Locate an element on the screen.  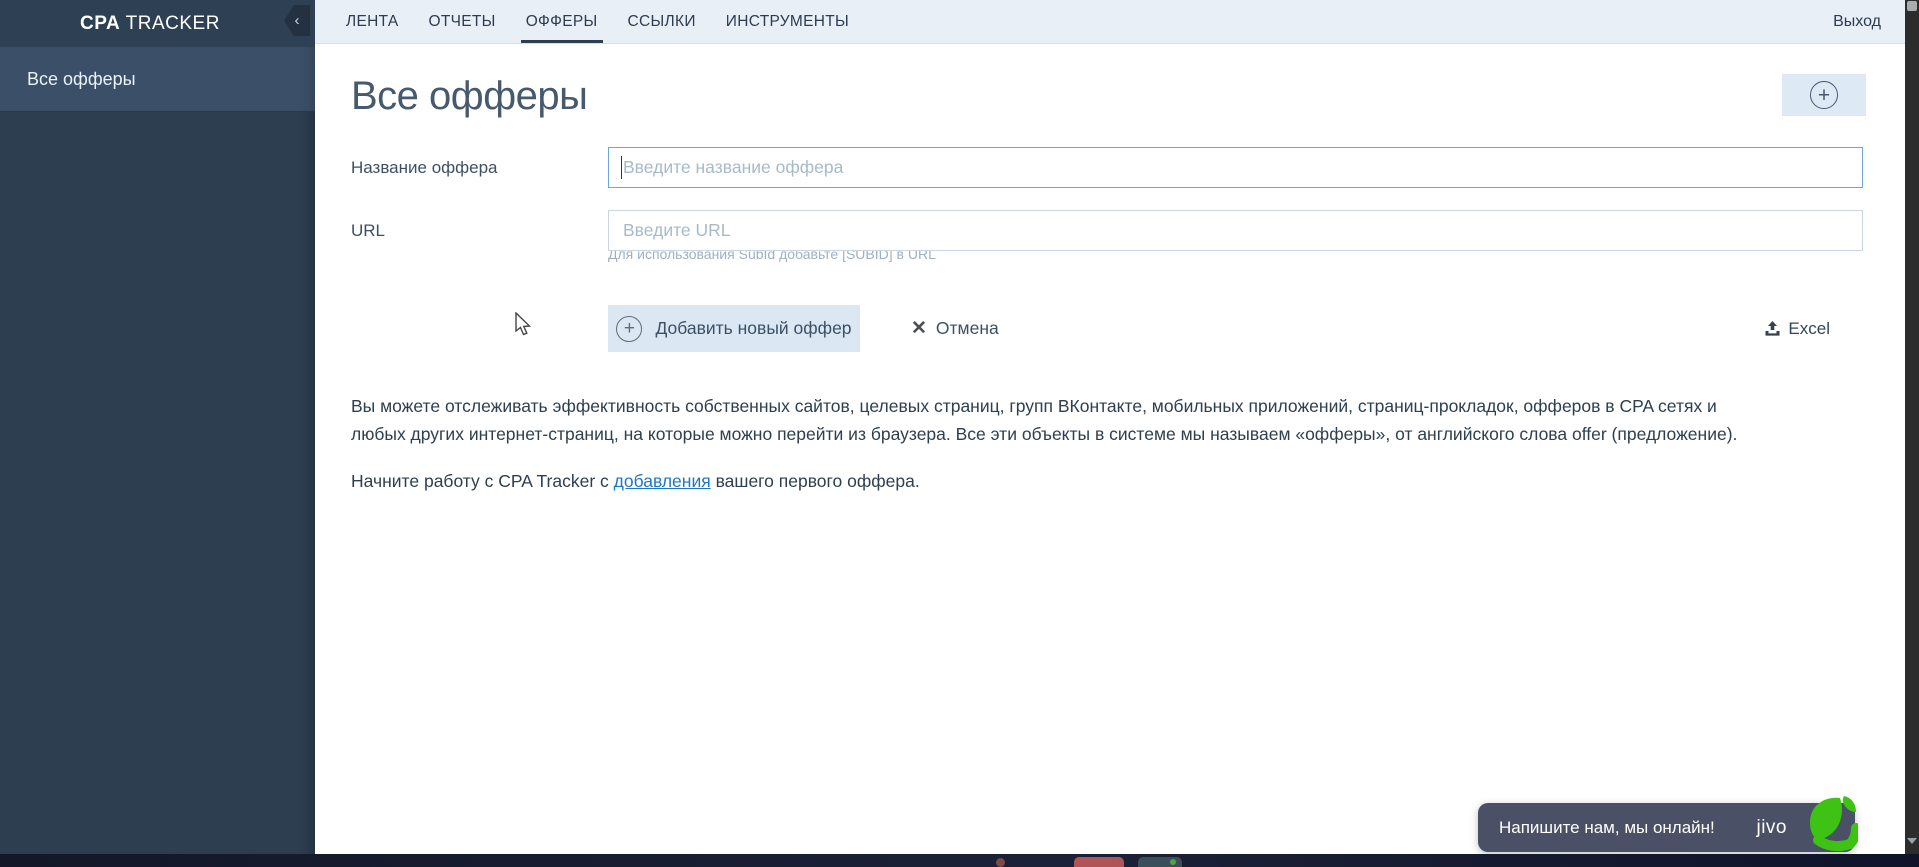
chat-widget: Напишите нам, мы онлайн! jivo is located at coordinates (1668, 824).